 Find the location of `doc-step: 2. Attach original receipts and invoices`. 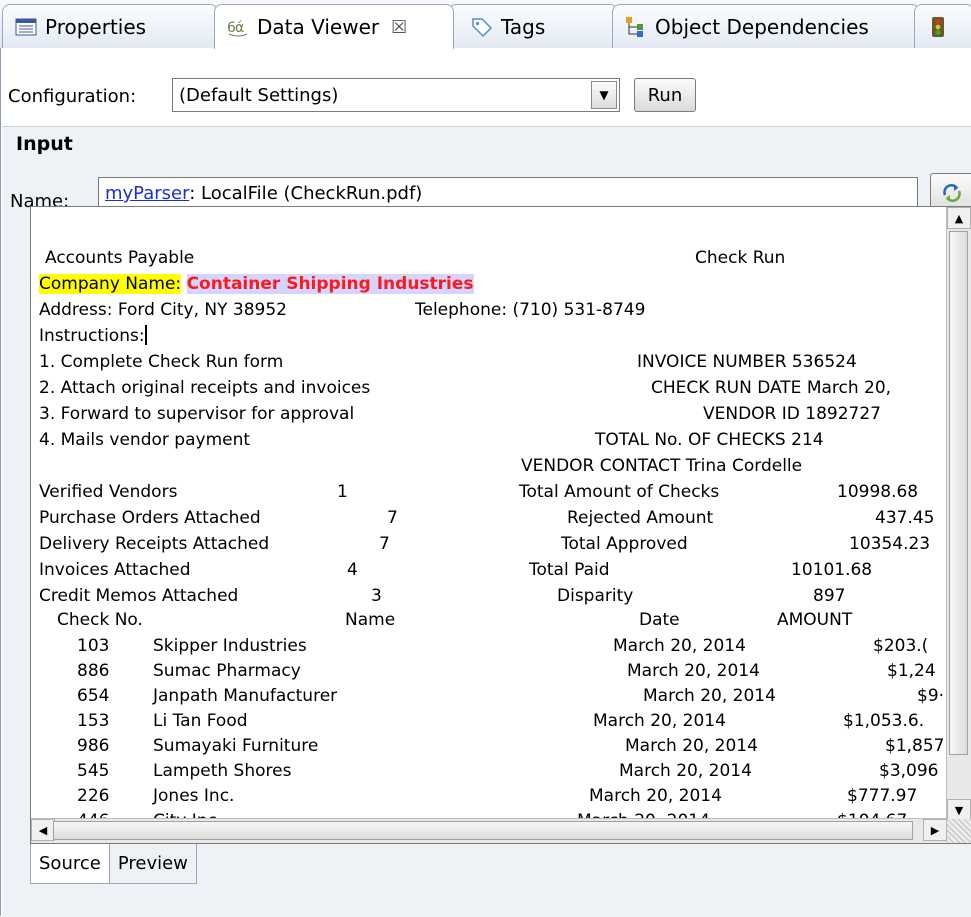

doc-step: 2. Attach original receipts and invoices is located at coordinates (205, 388).